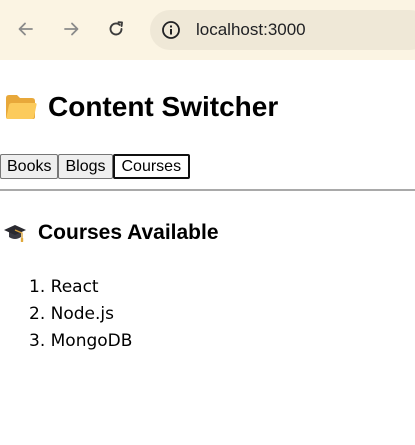  I want to click on folder-icon, so click(21, 107).